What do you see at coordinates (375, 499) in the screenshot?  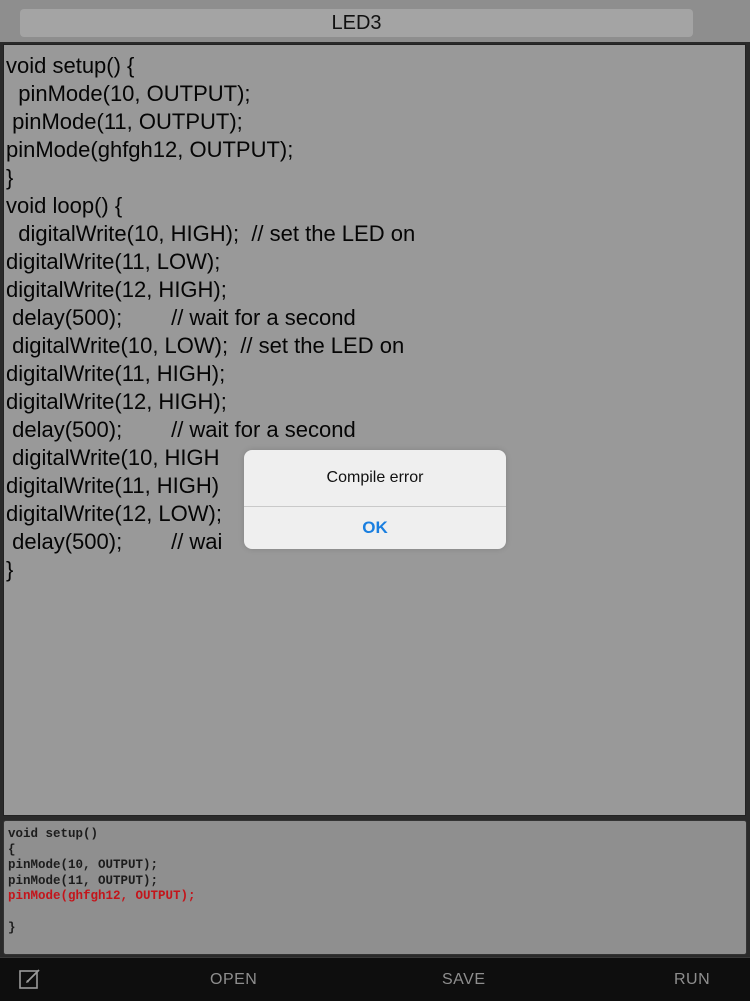 I see `compile-error-alert: Compile error OK` at bounding box center [375, 499].